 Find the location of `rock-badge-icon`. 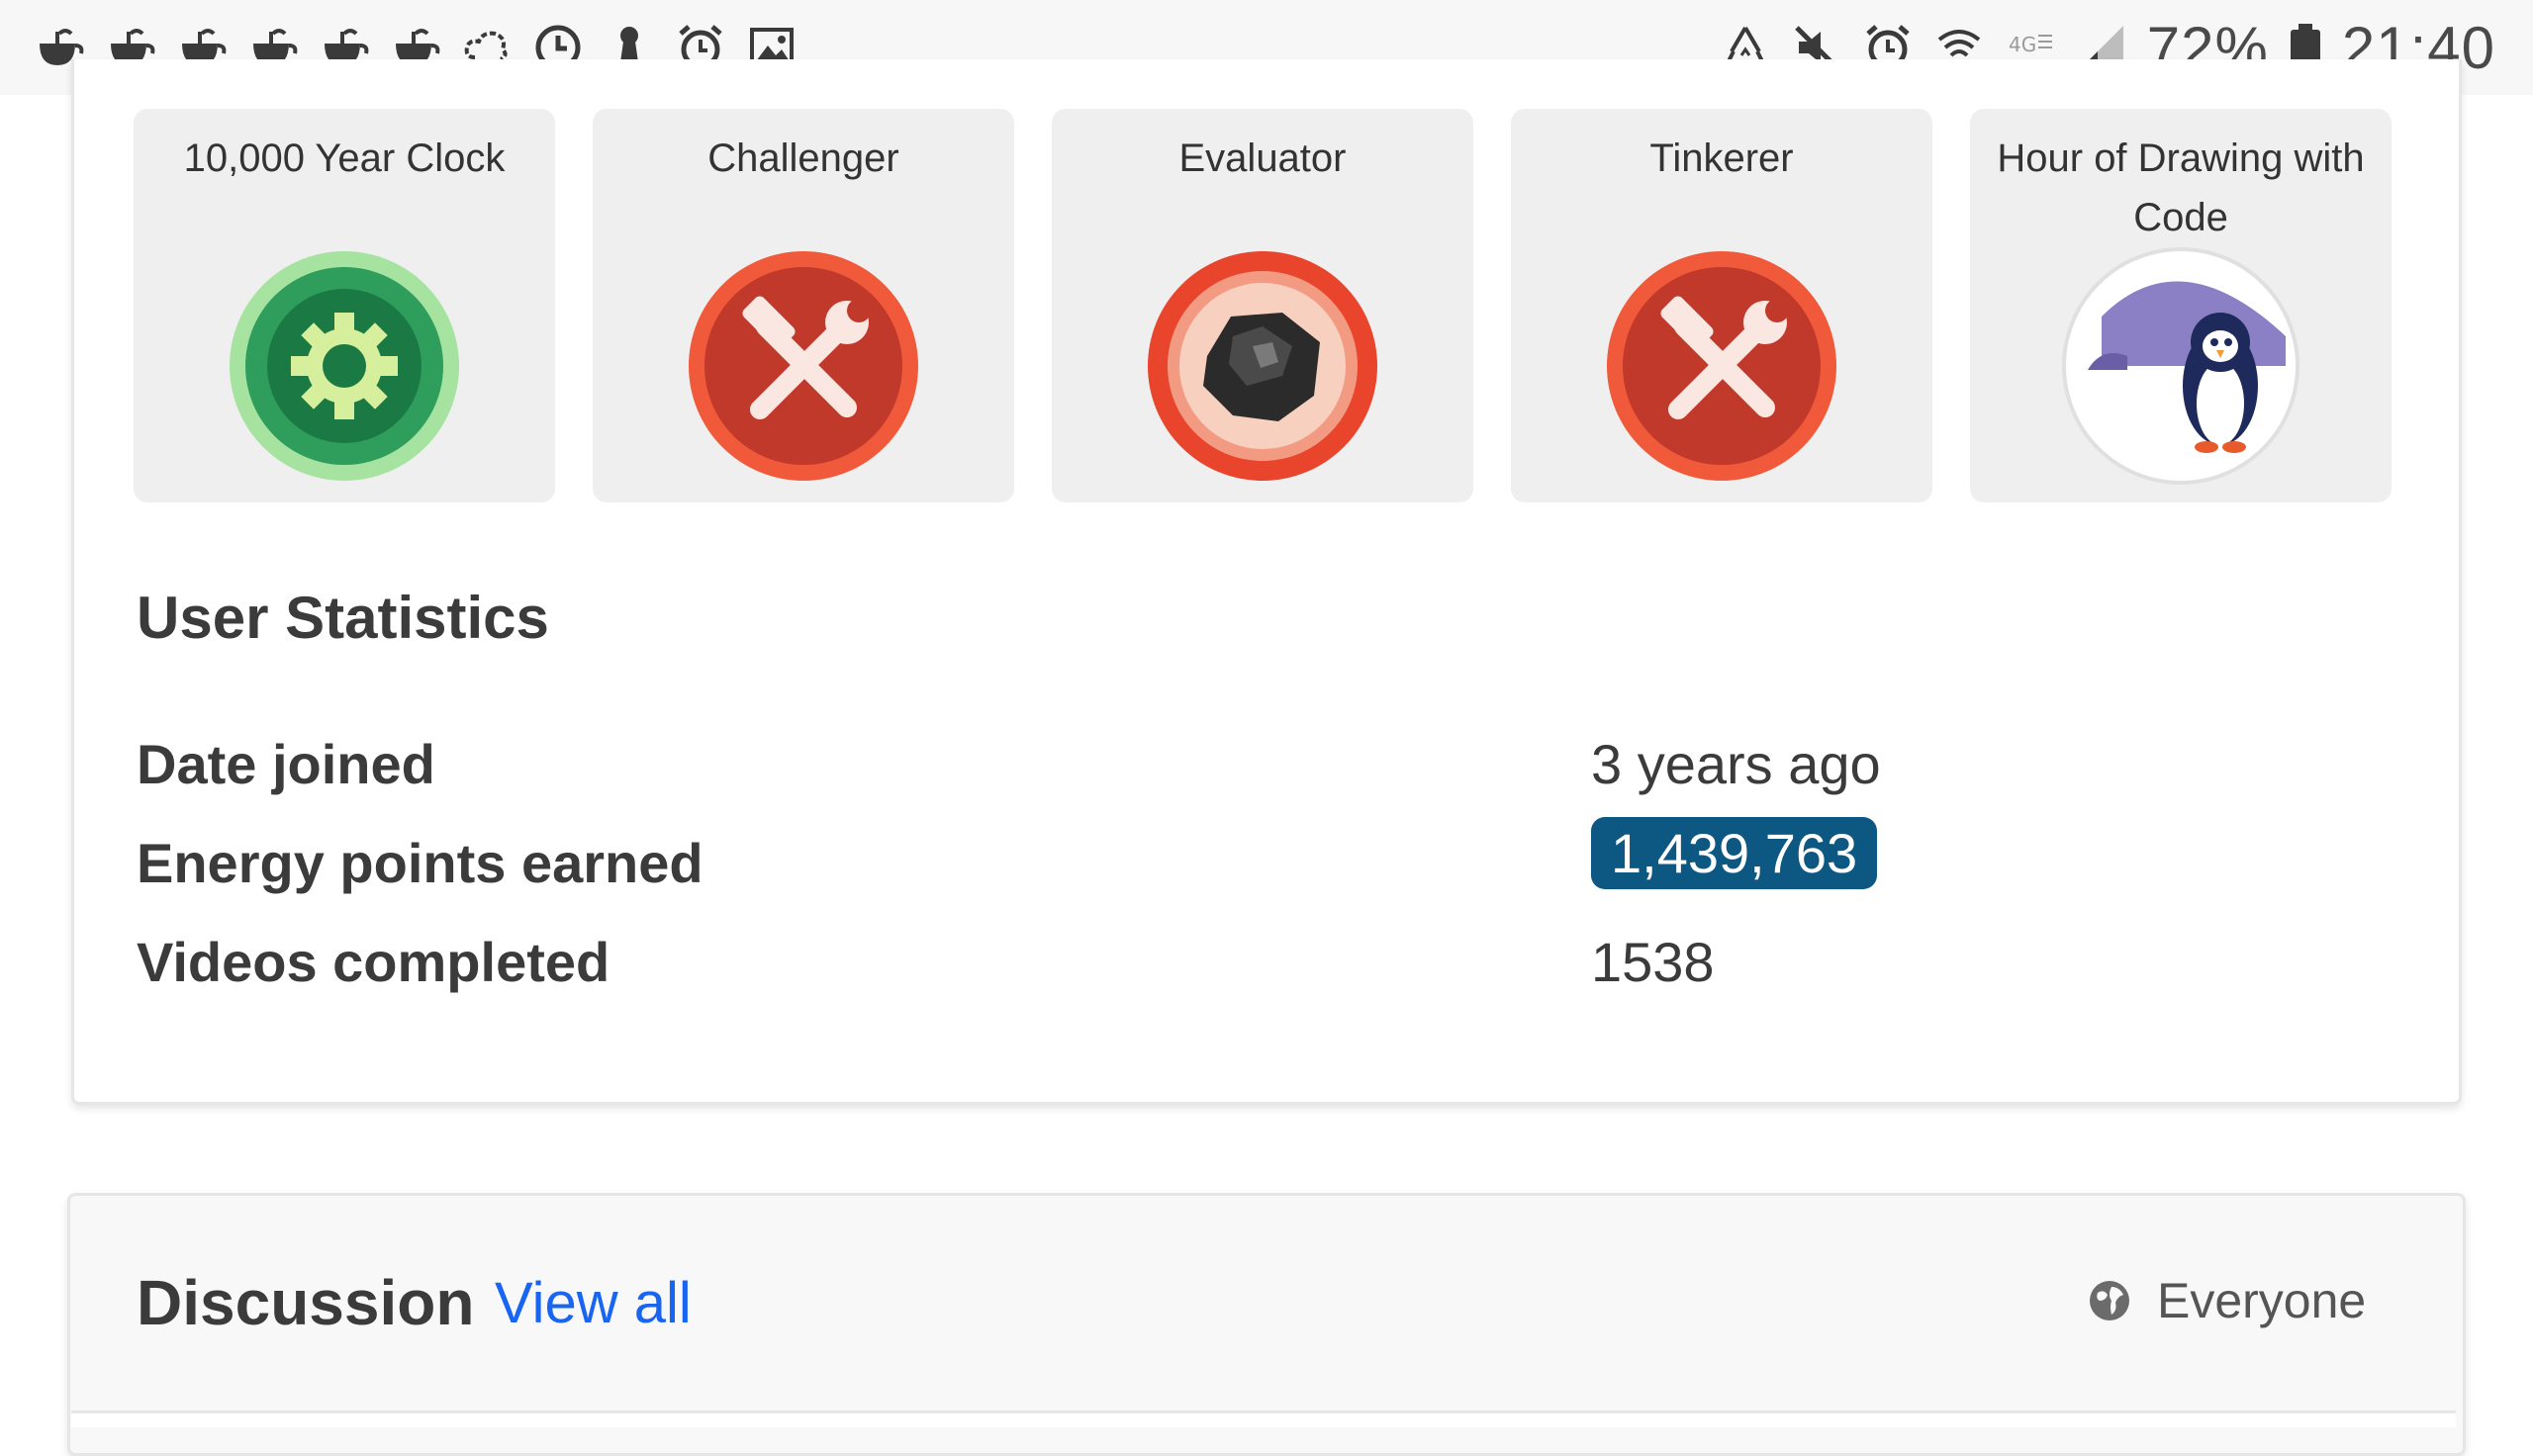

rock-badge-icon is located at coordinates (1263, 366).